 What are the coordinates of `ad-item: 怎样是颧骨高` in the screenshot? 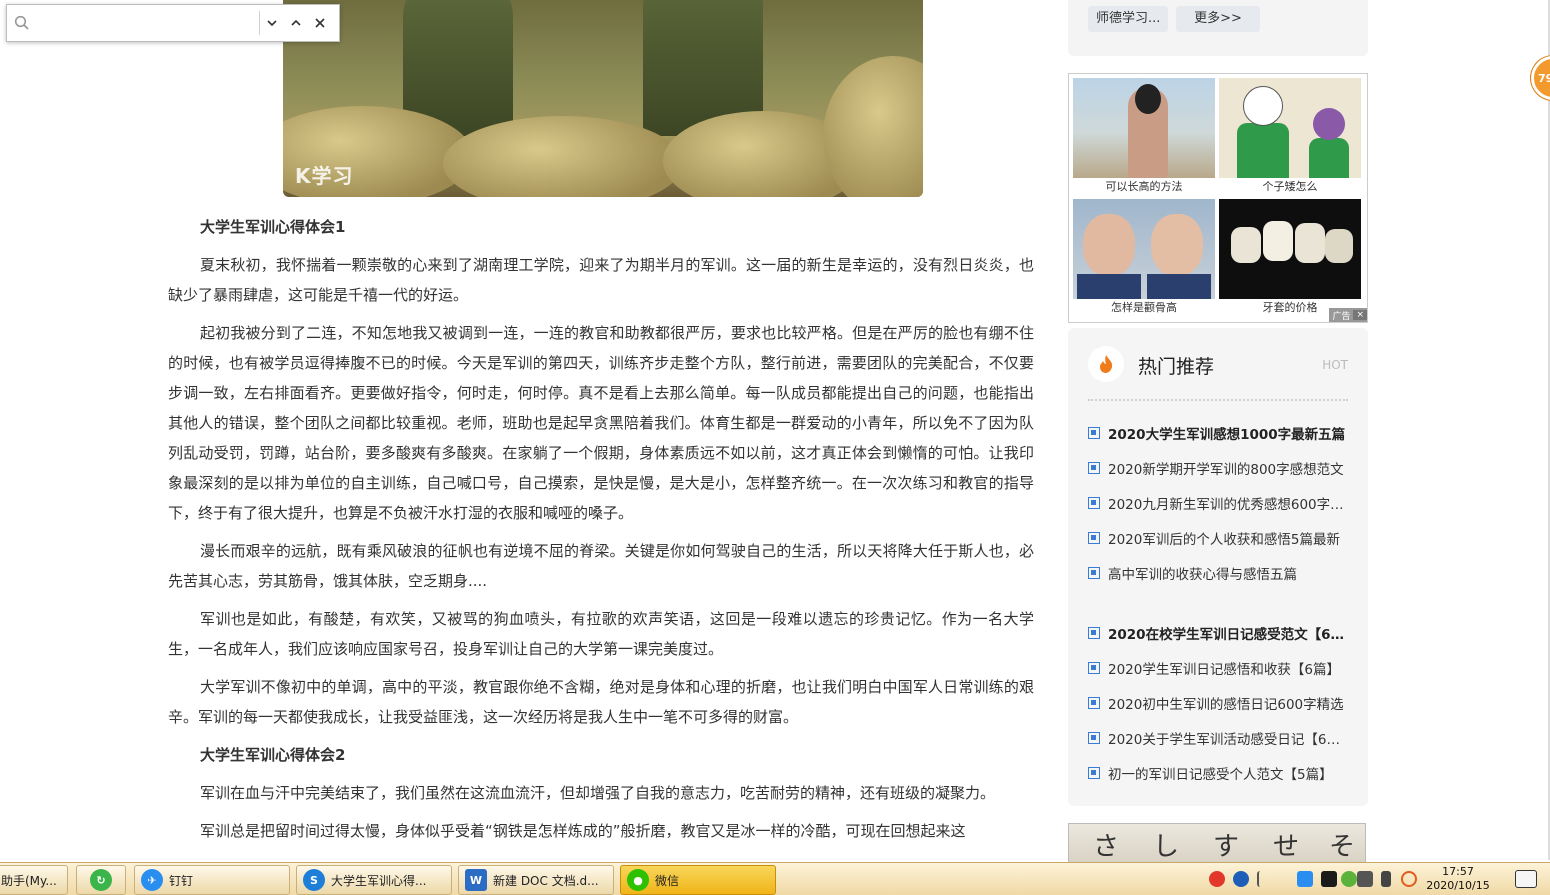 It's located at (1144, 258).